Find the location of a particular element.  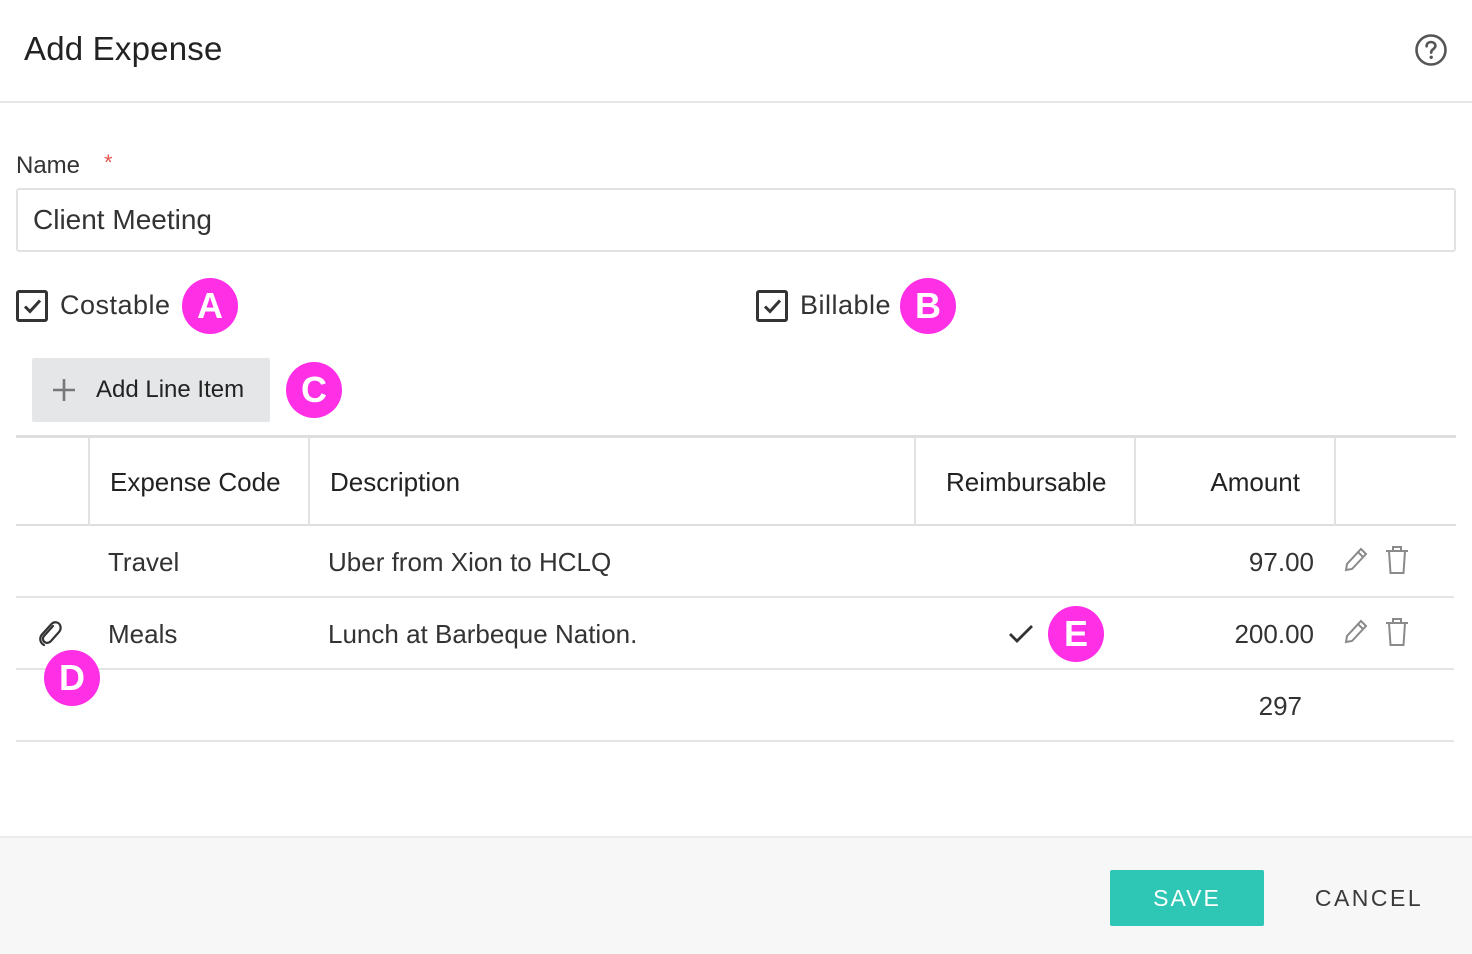

dialog-title: Add Expense is located at coordinates (123, 48).